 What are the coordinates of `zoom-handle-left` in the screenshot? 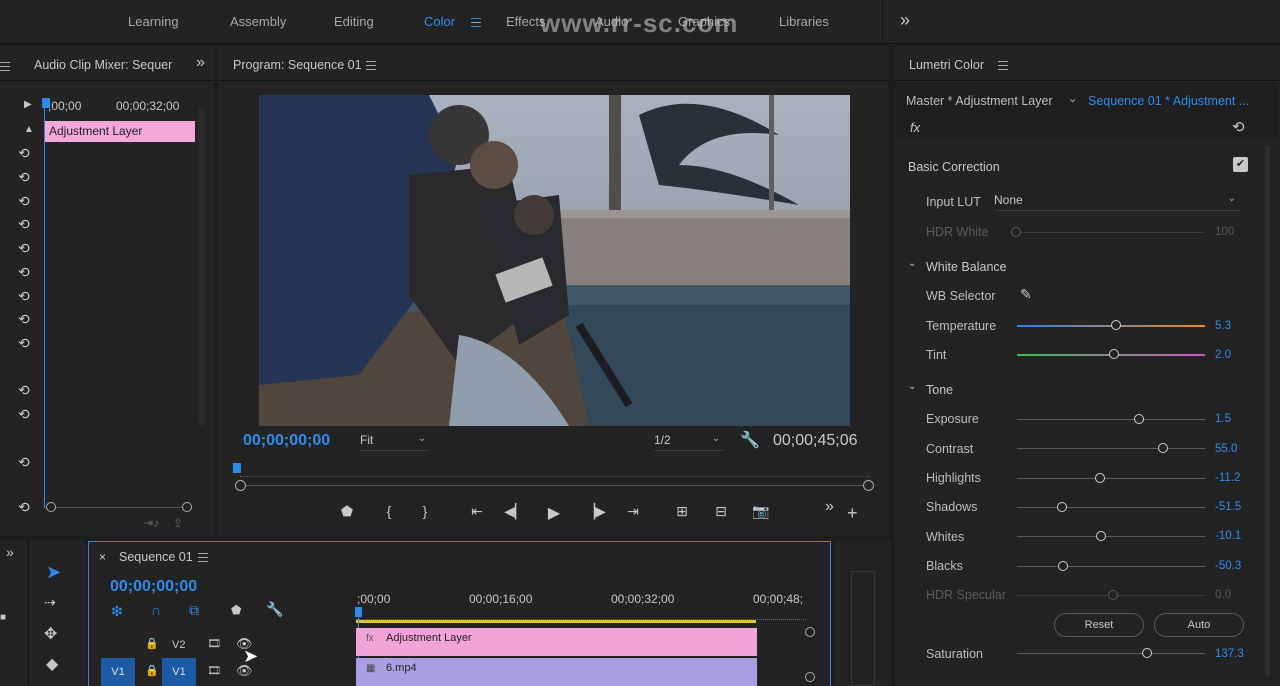 It's located at (51, 507).